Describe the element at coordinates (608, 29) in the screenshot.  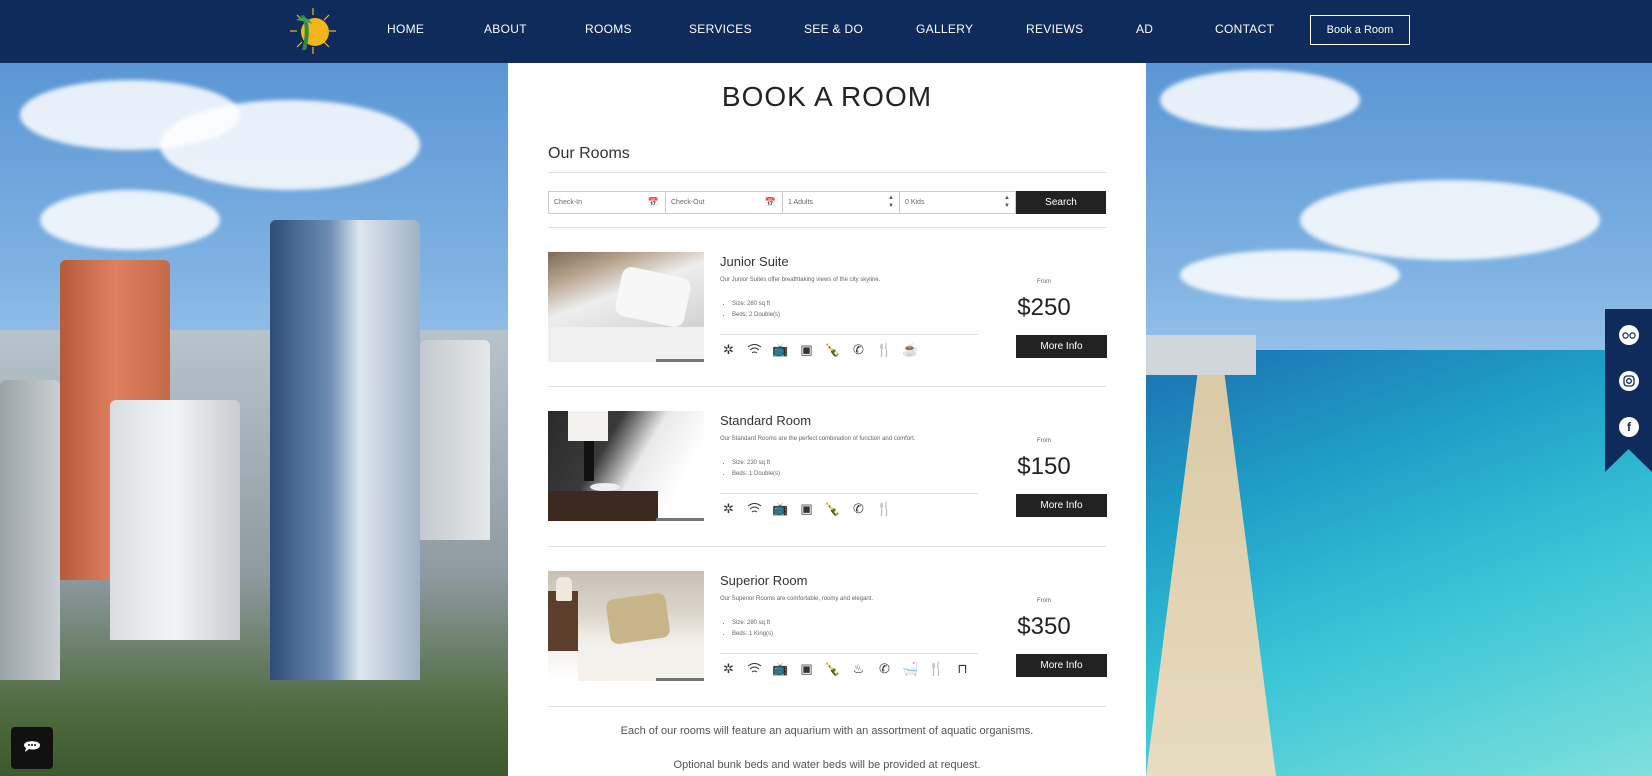
I see `nav-rooms: ROOMS` at that location.